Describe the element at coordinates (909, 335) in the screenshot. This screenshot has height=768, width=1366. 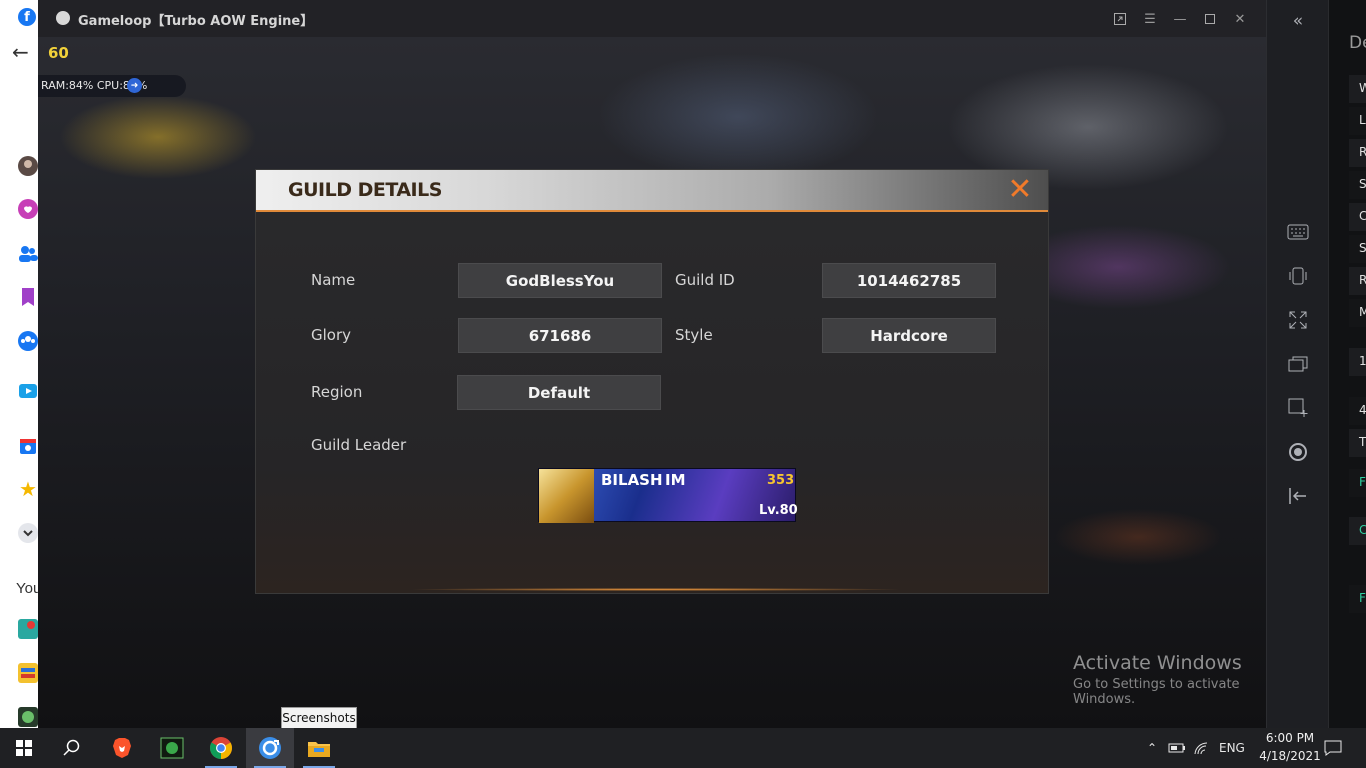
I see `style-value: Hardcore` at that location.